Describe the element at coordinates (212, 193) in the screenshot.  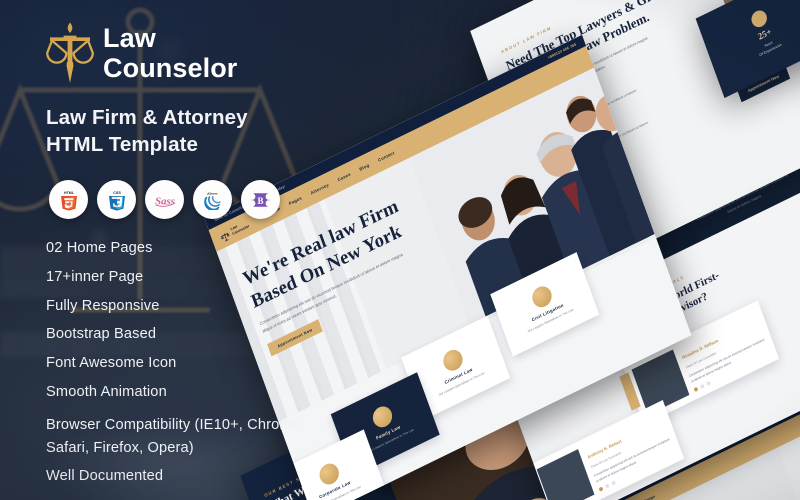
I see `svg-text: jQuery` at that location.